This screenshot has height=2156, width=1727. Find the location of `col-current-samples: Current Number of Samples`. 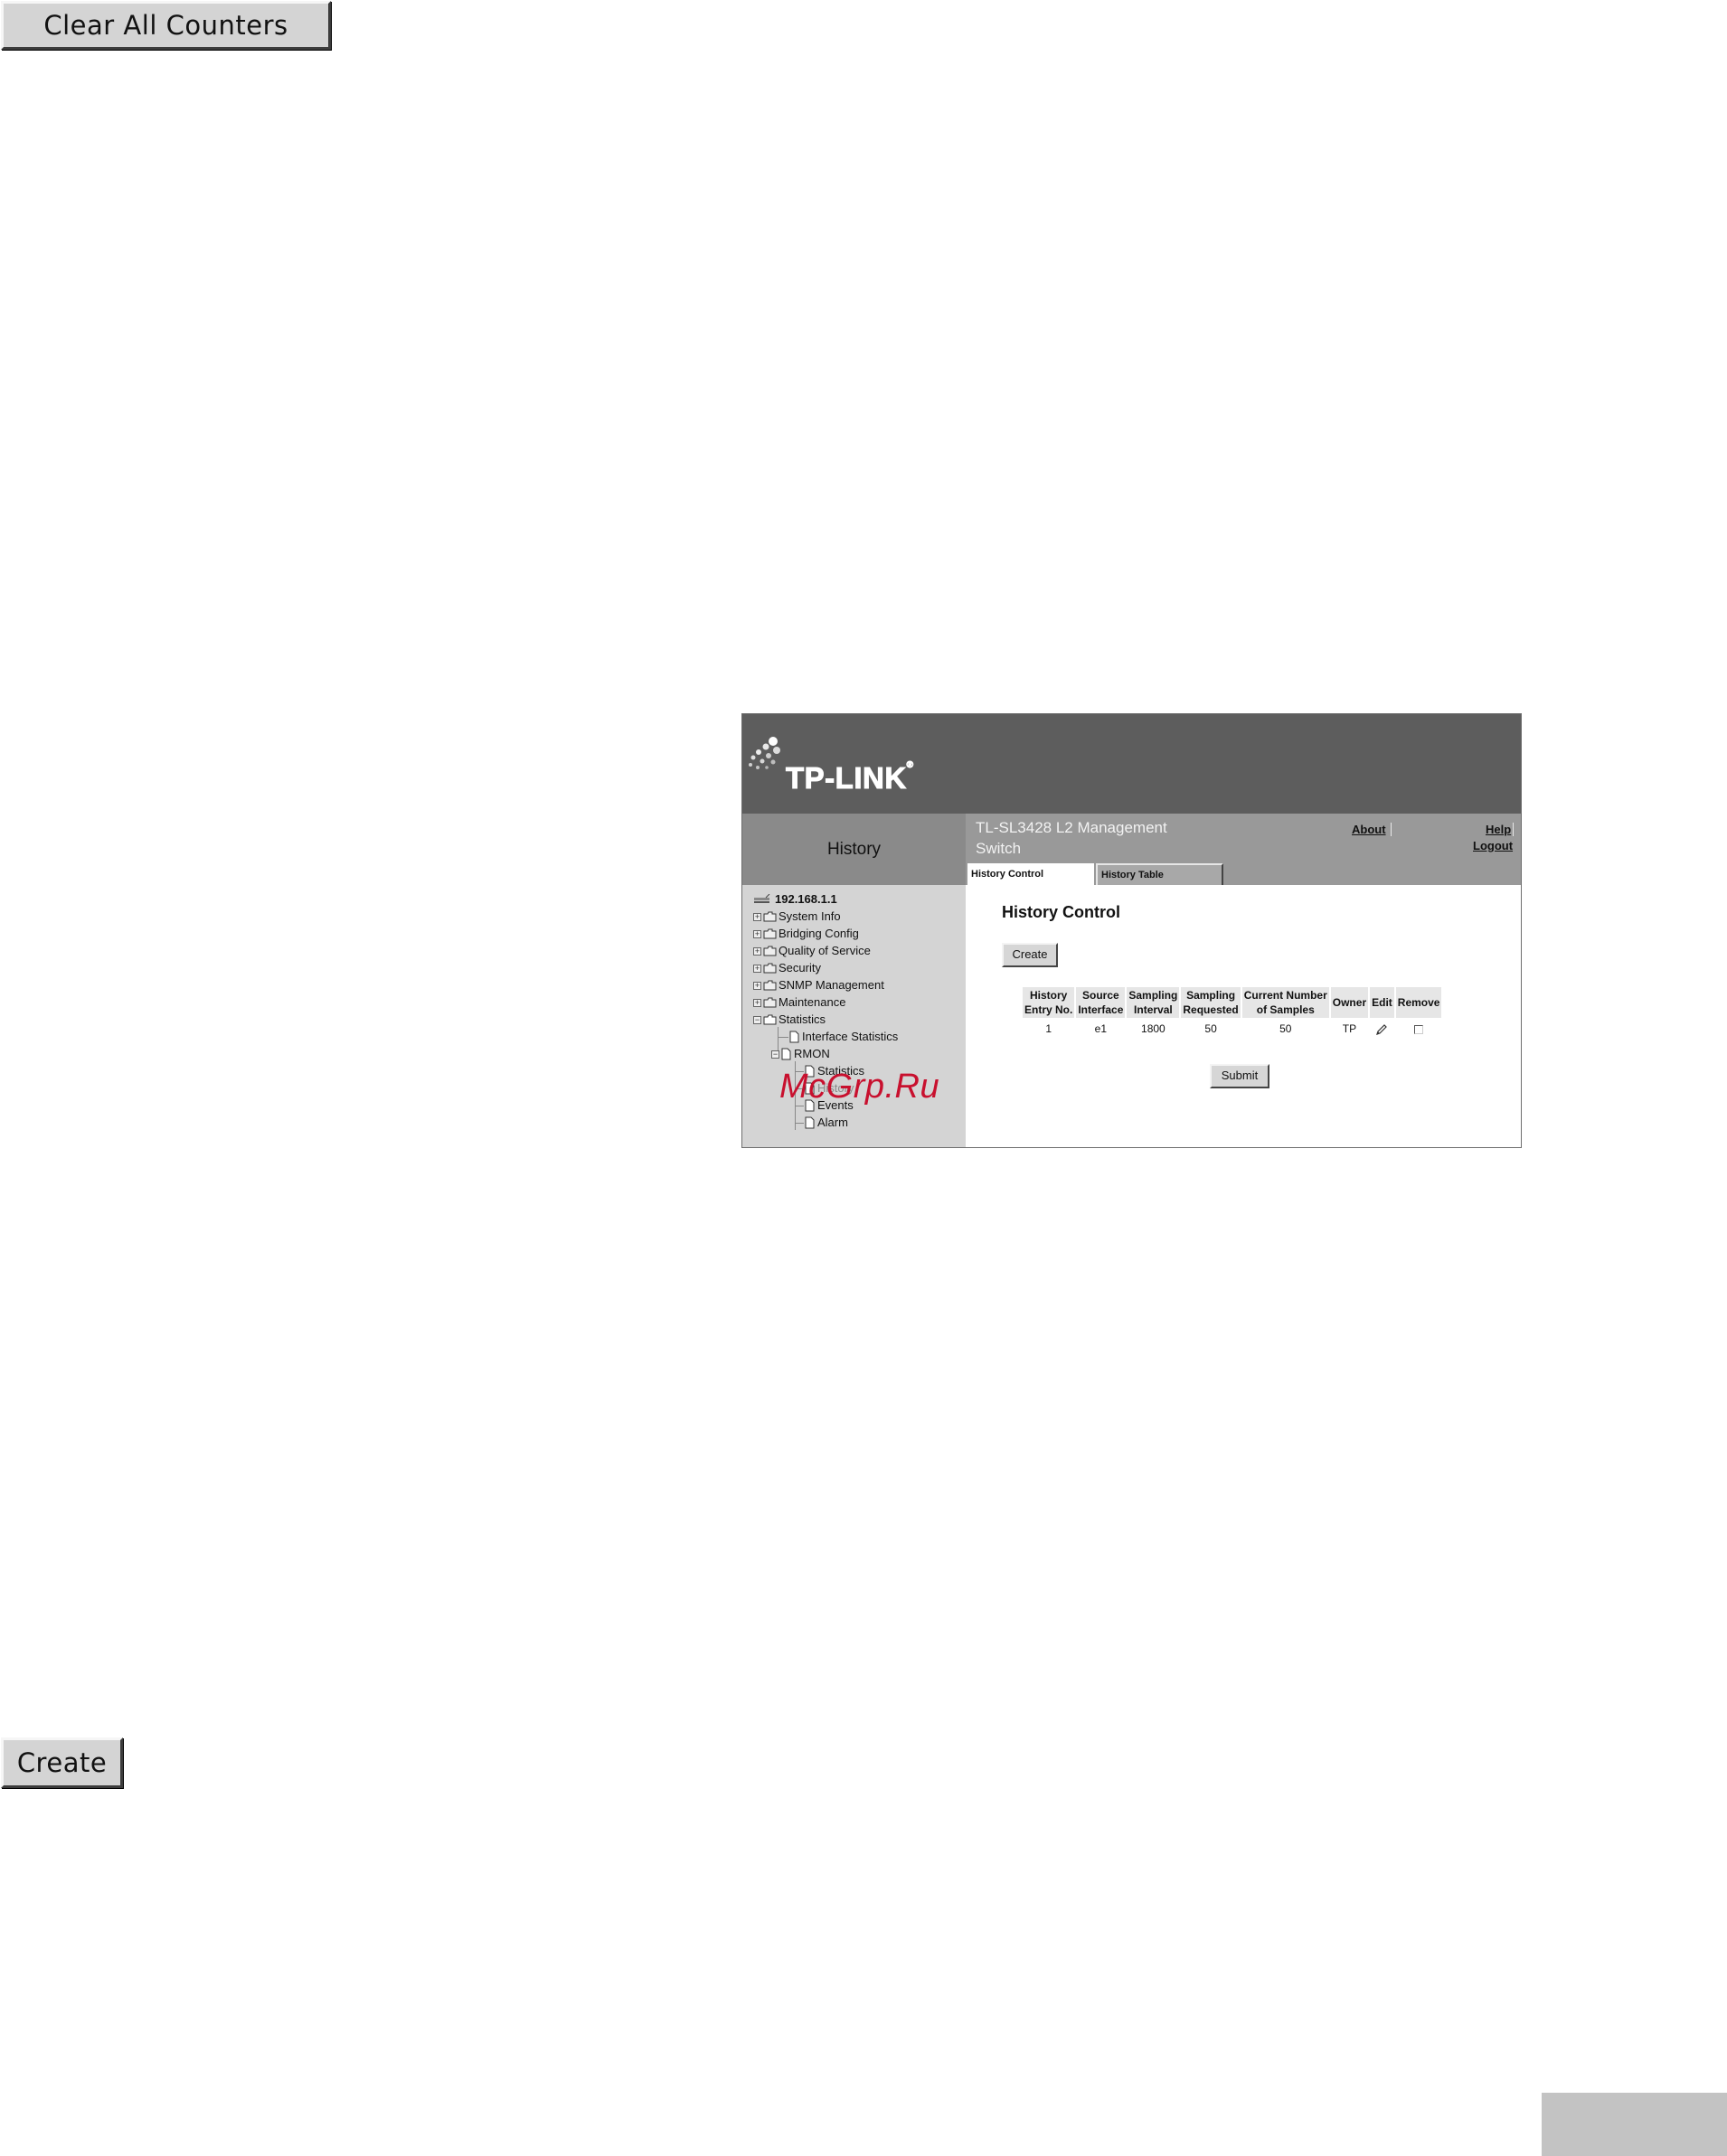

col-current-samples: Current Number of Samples is located at coordinates (1285, 1002).